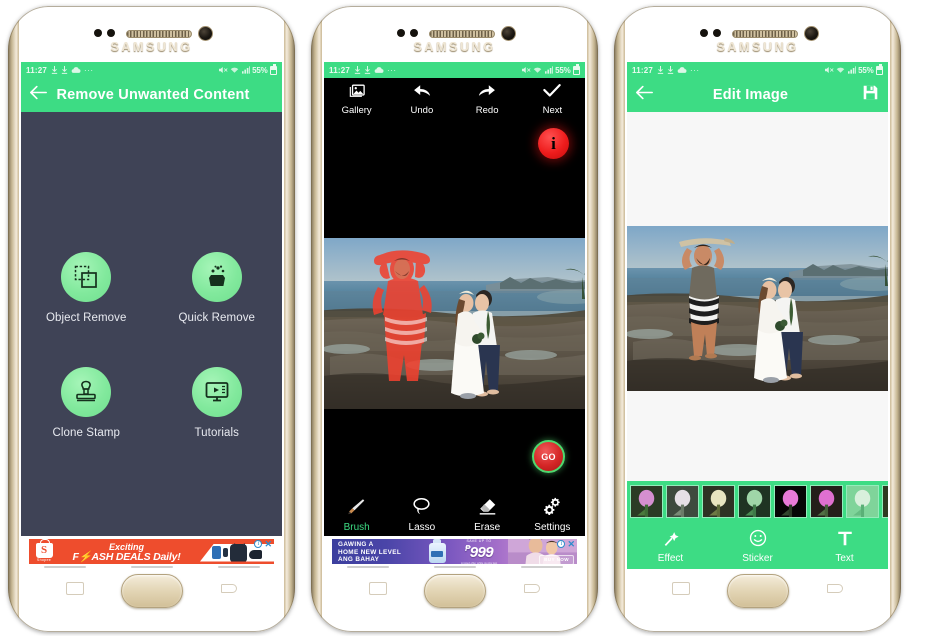 Image resolution: width=949 pixels, height=636 pixels. What do you see at coordinates (757, 308) in the screenshot?
I see `edited-image-canvas` at bounding box center [757, 308].